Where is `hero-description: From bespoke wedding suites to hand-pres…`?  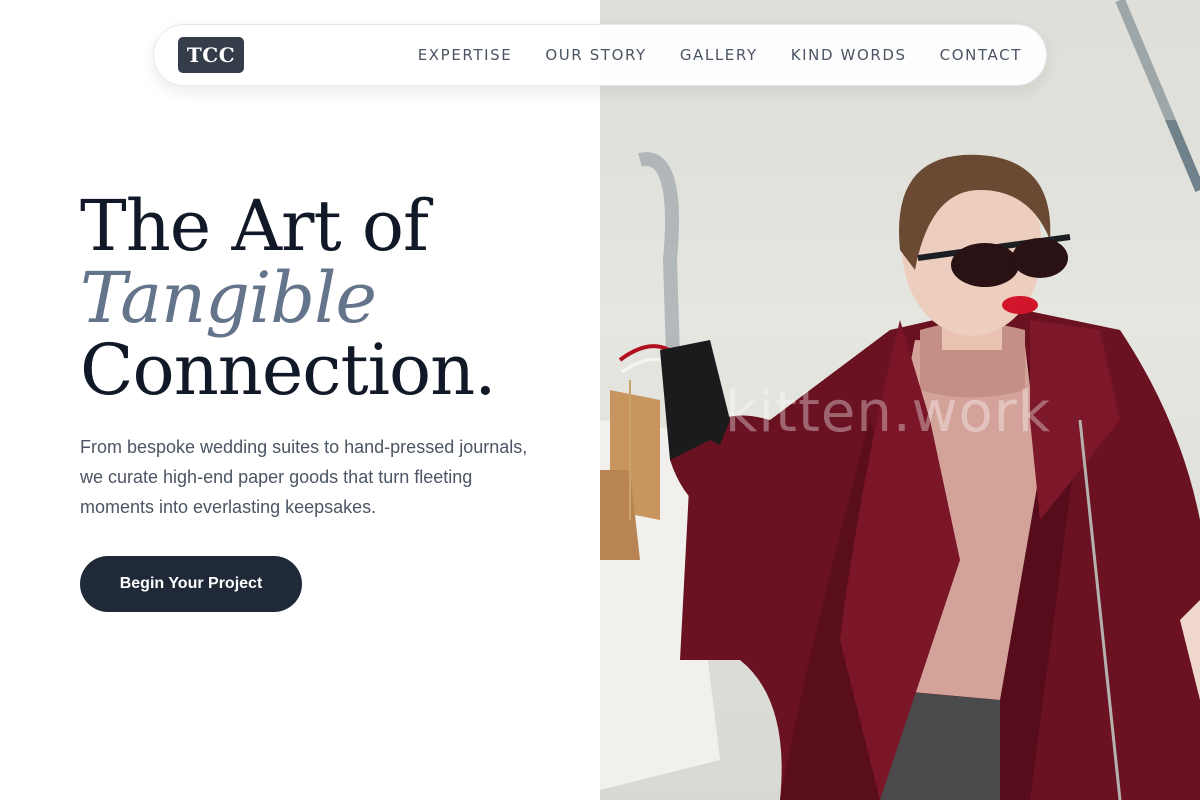 hero-description: From bespoke wedding suites to hand-pres… is located at coordinates (304, 477).